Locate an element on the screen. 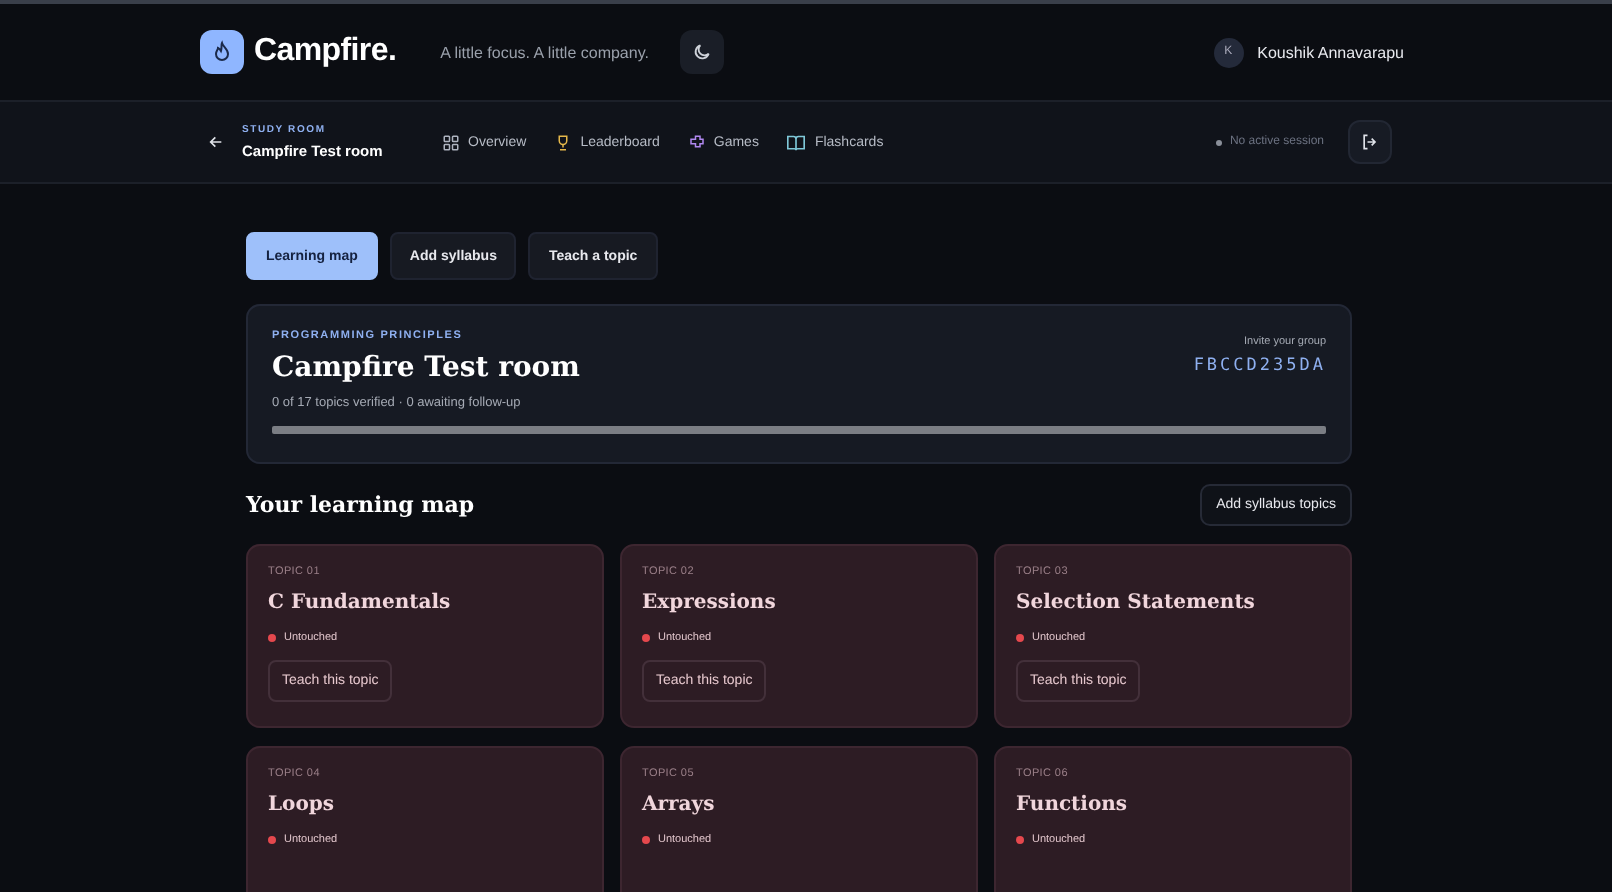 The height and width of the screenshot is (892, 1612). user-name: Koushik Annavarapu is located at coordinates (1330, 52).